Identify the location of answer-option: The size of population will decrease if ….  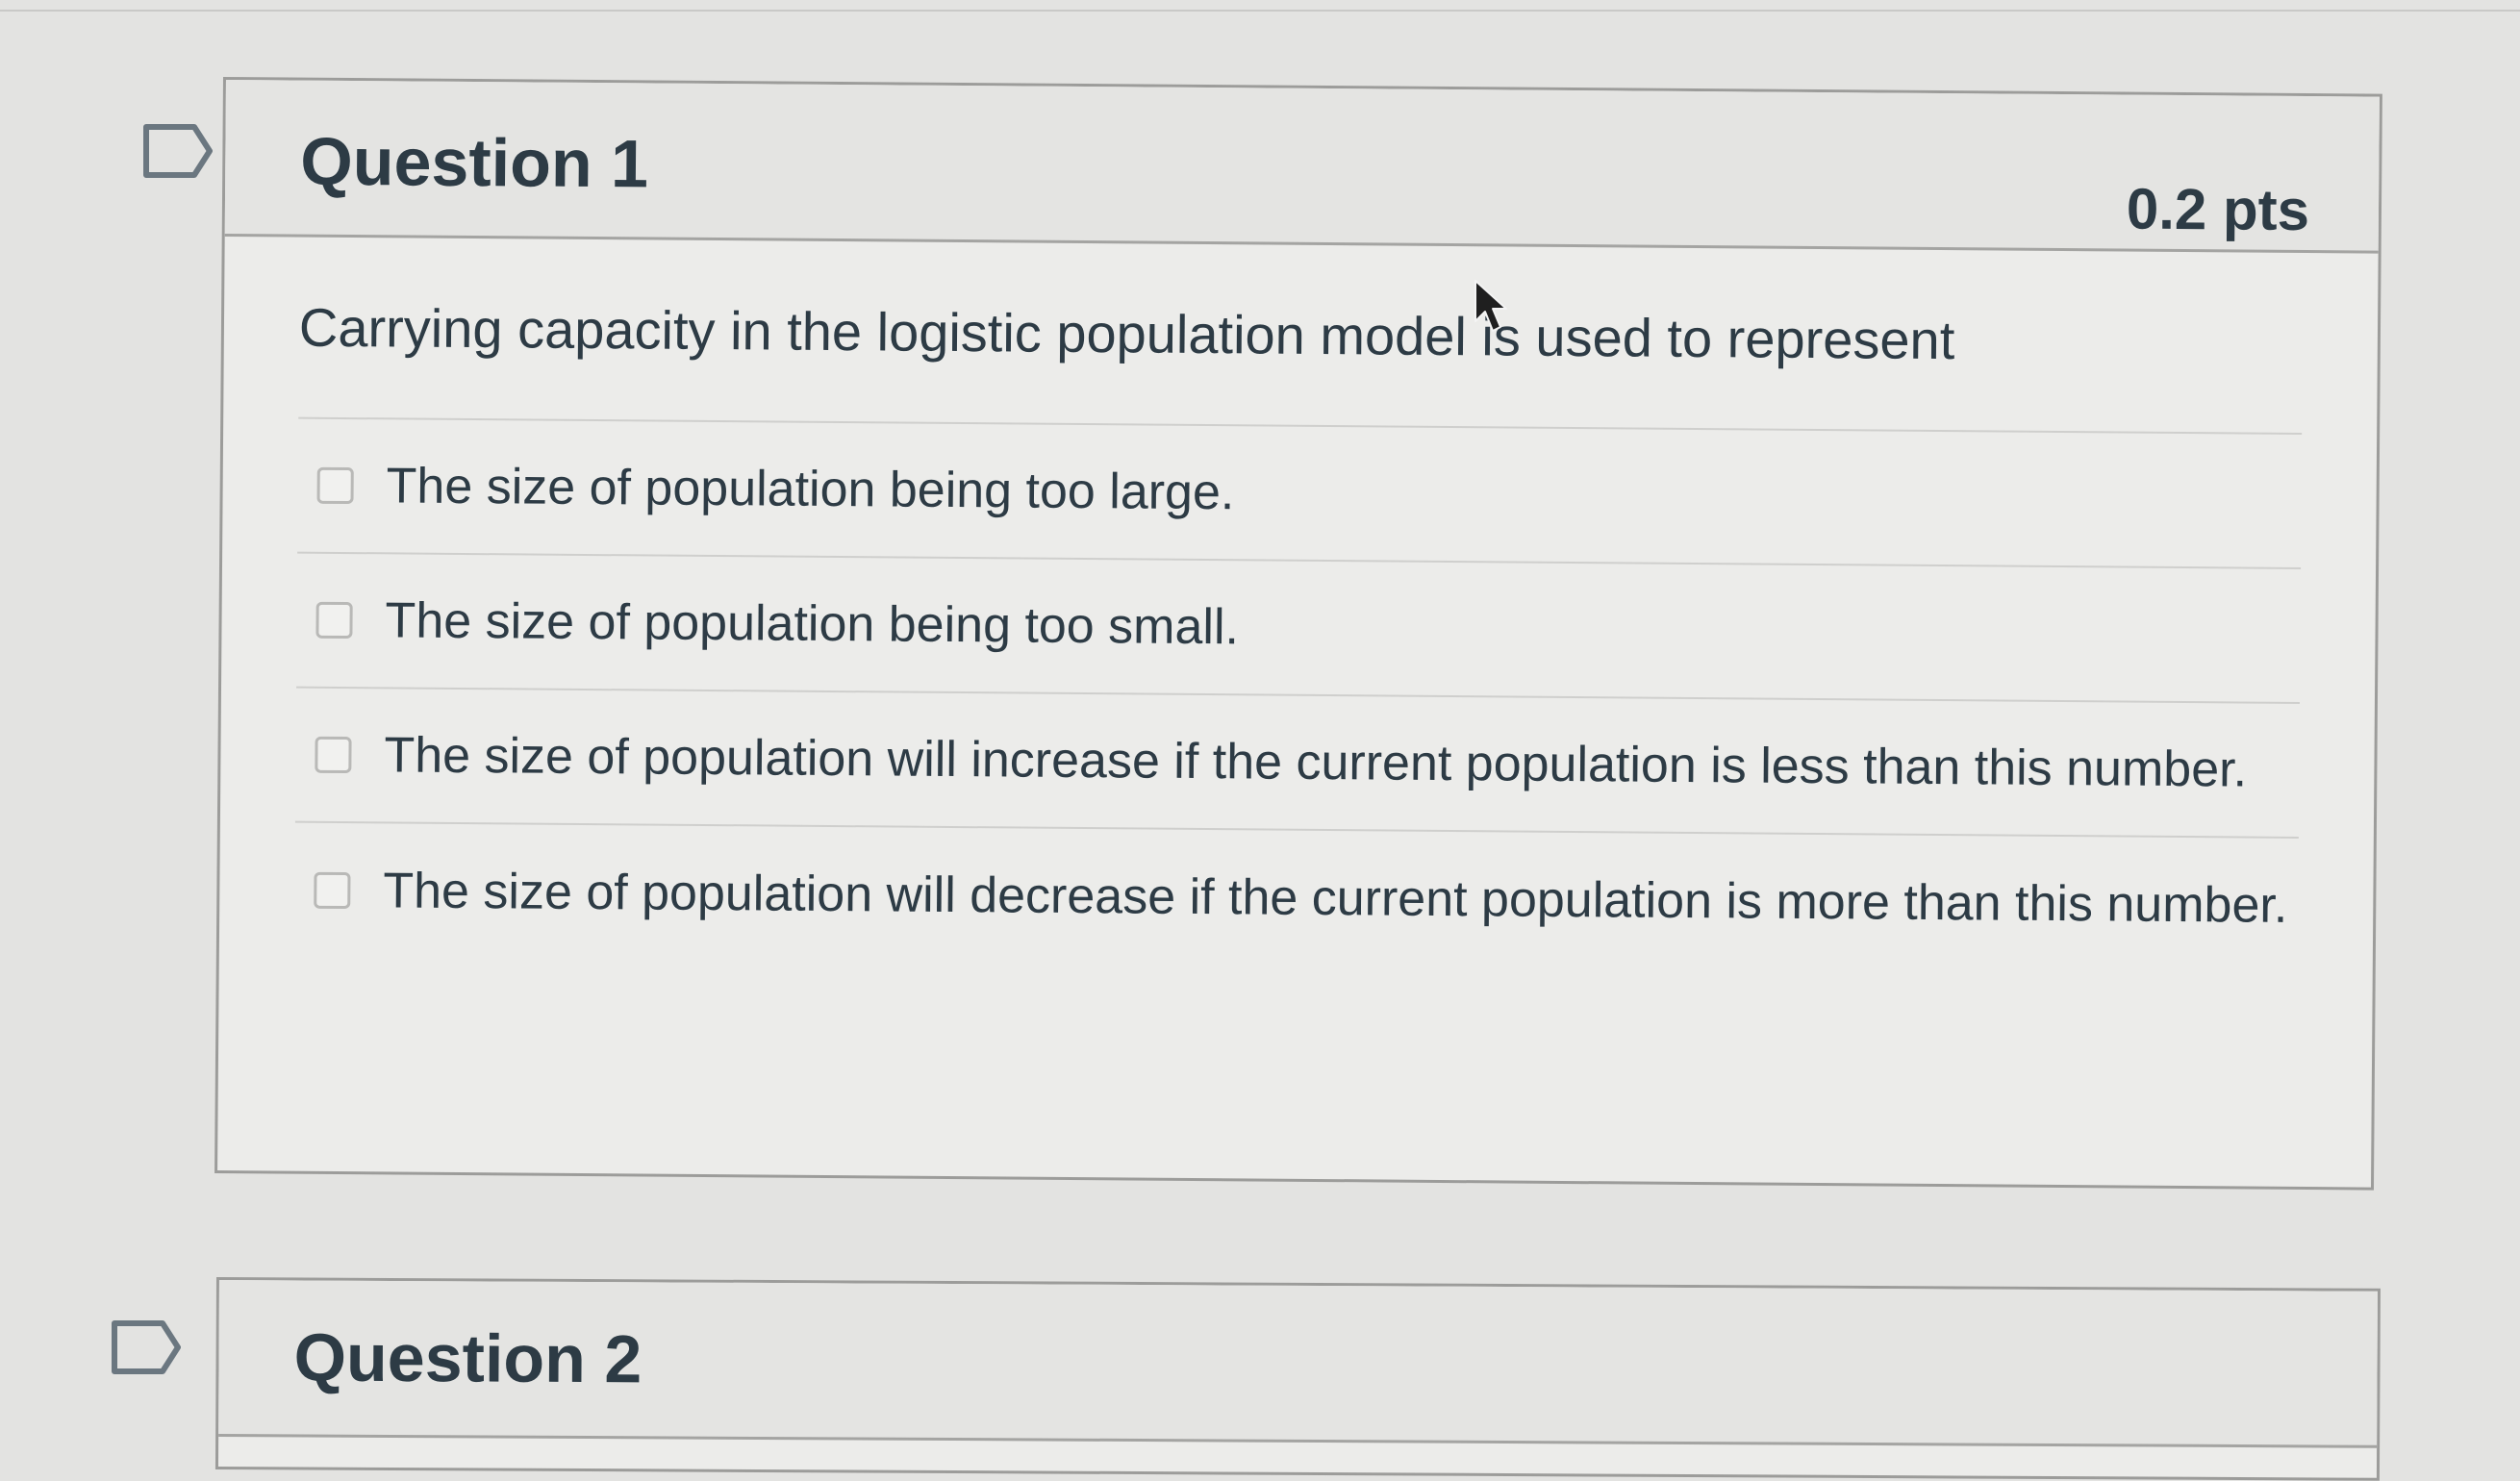
(1297, 898).